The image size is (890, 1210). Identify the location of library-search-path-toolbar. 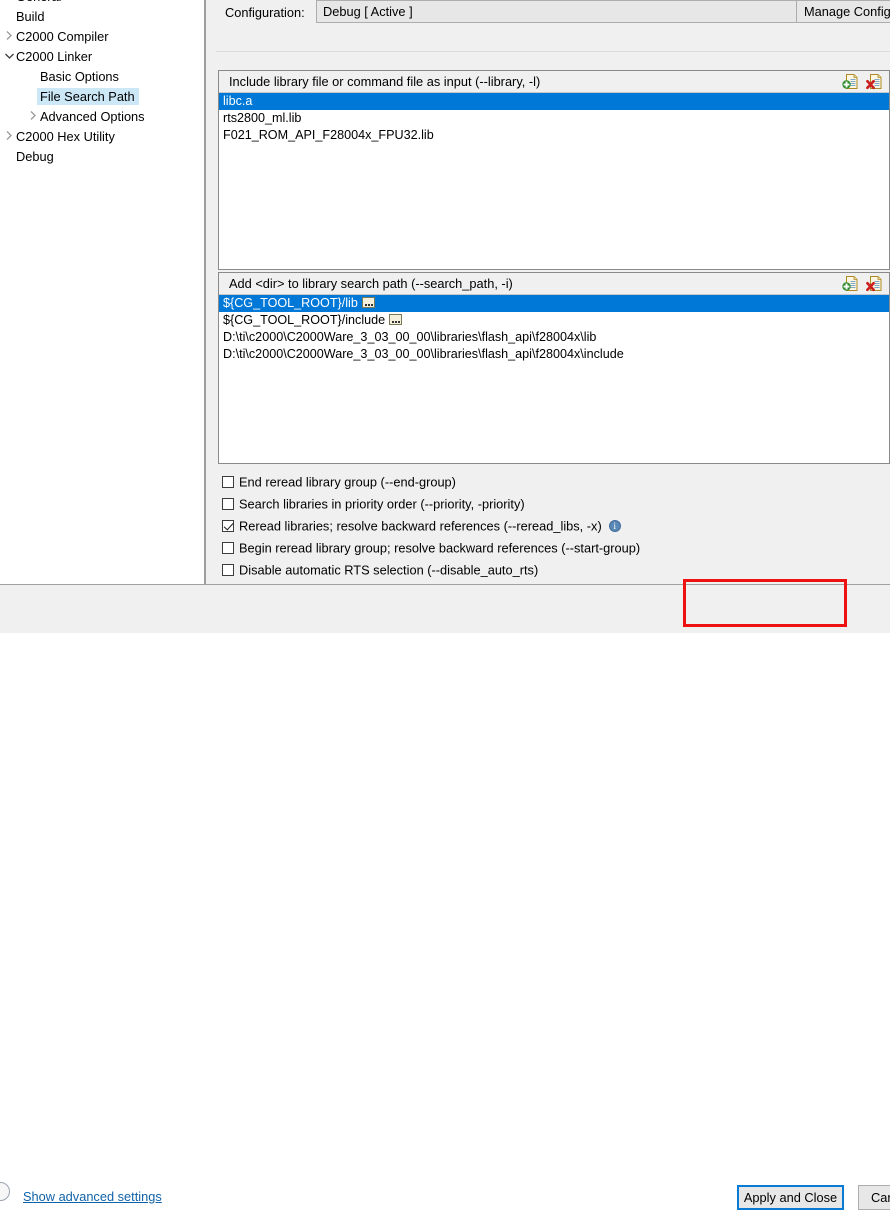
(862, 285).